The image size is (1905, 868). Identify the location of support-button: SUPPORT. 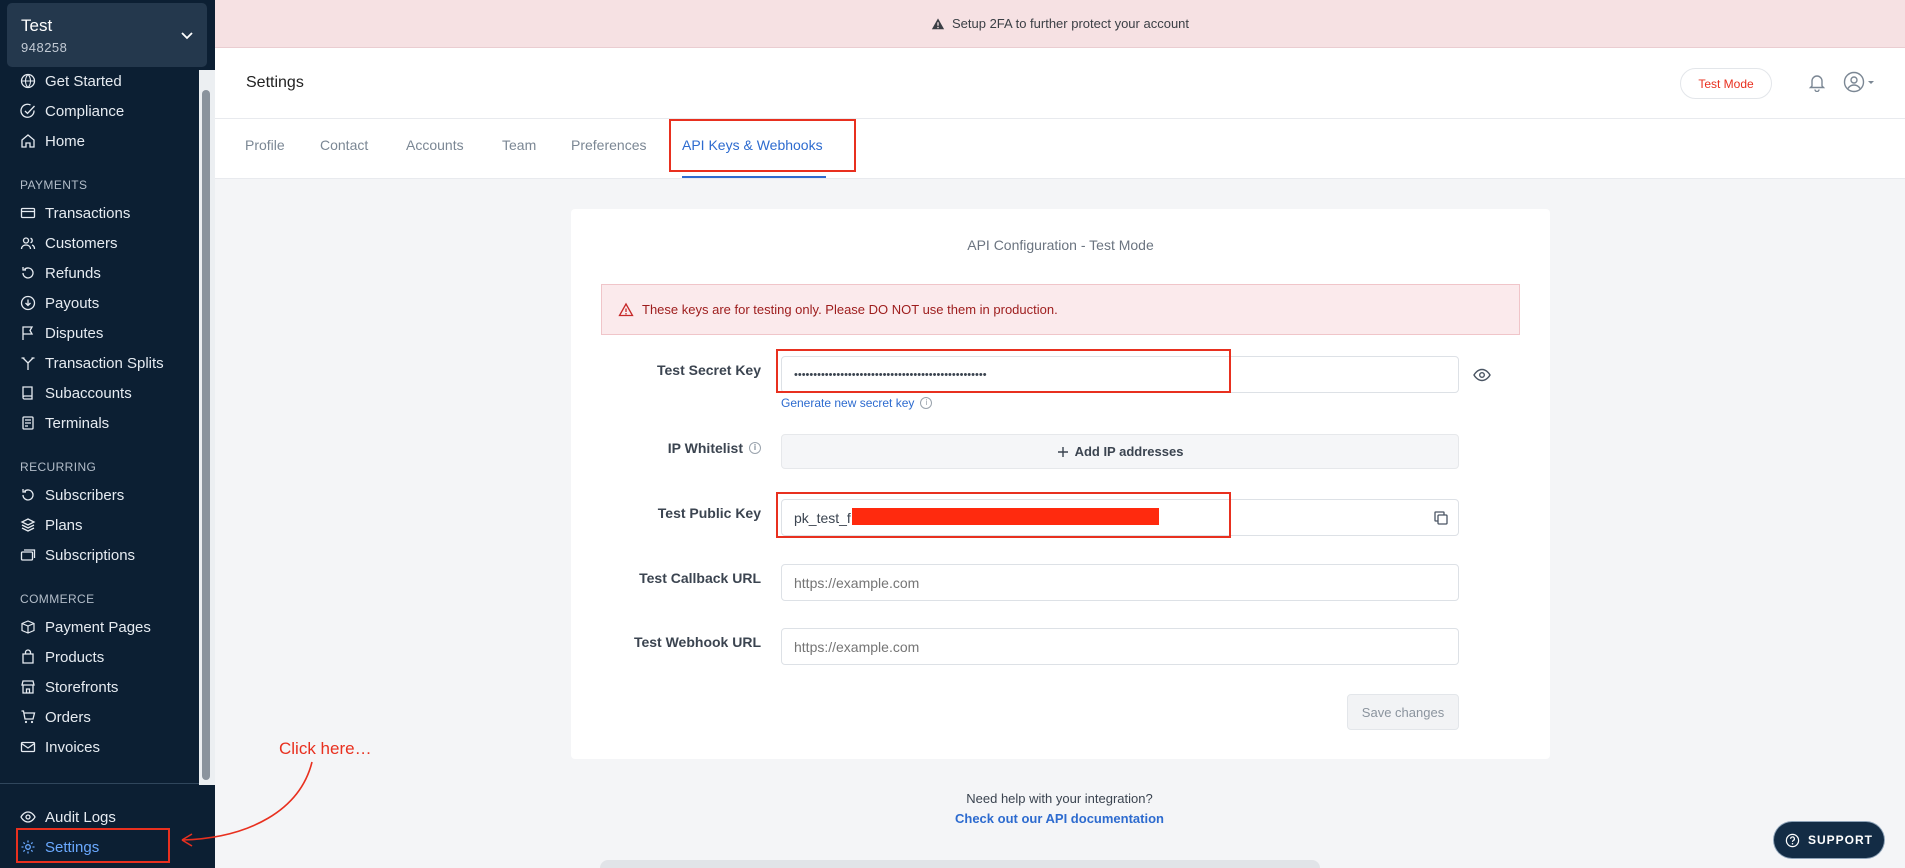
(1829, 840).